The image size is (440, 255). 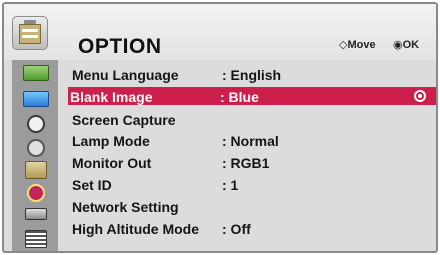 What do you see at coordinates (253, 184) in the screenshot?
I see `menu-item-set-id: Set ID : 1` at bounding box center [253, 184].